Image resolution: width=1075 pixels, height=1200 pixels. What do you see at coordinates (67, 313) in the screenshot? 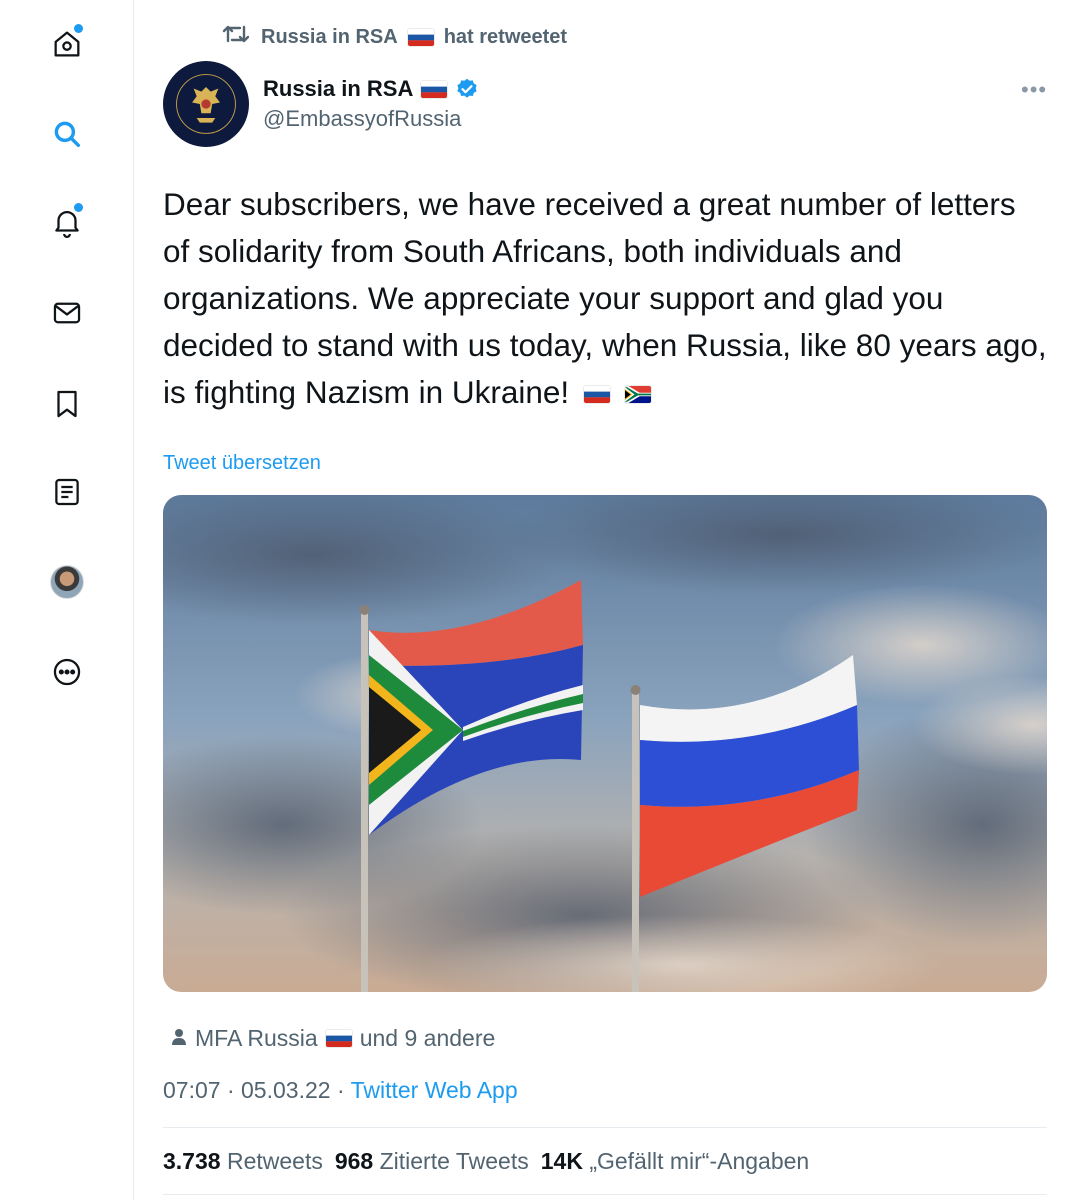
I see `messages-icon` at bounding box center [67, 313].